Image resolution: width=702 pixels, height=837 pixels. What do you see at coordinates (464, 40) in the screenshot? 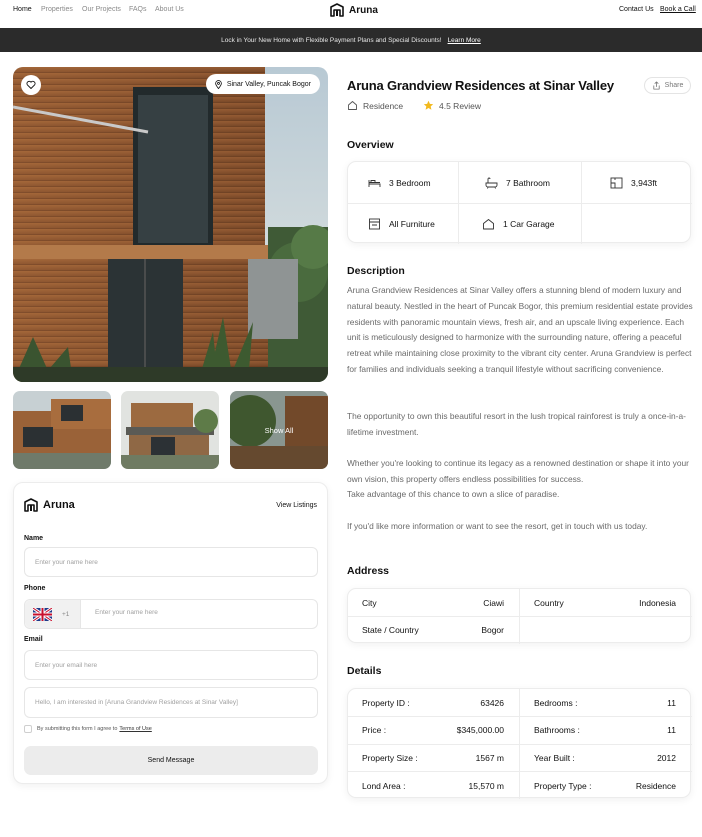
I see `banner-learn-more-link: Learn More` at bounding box center [464, 40].